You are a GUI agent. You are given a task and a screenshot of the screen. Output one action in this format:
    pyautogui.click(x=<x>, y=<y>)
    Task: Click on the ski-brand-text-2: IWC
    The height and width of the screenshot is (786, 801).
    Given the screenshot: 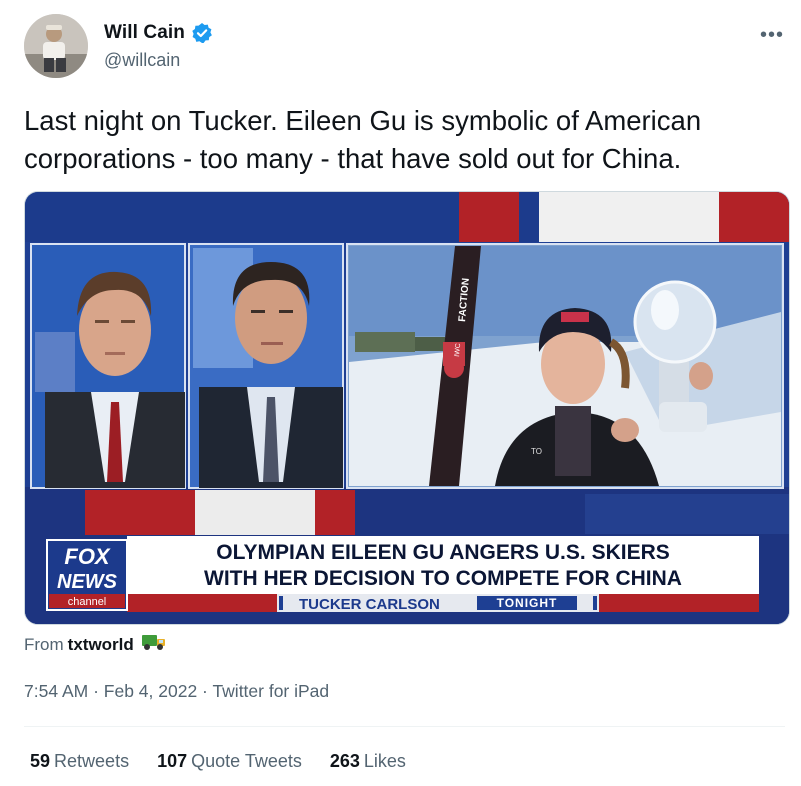 What is the action you would take?
    pyautogui.click(x=458, y=350)
    